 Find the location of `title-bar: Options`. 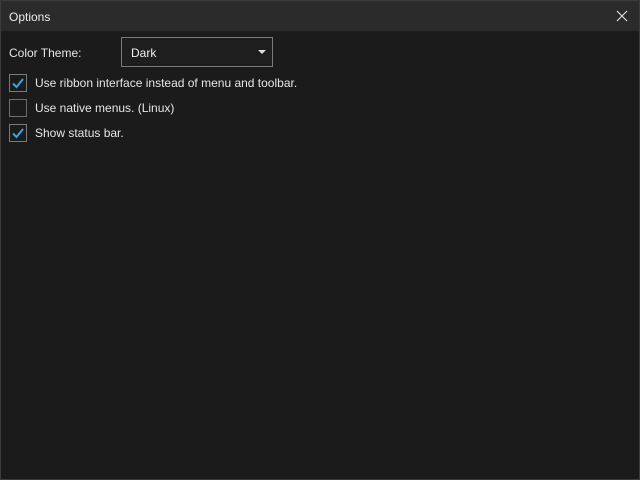

title-bar: Options is located at coordinates (320, 16).